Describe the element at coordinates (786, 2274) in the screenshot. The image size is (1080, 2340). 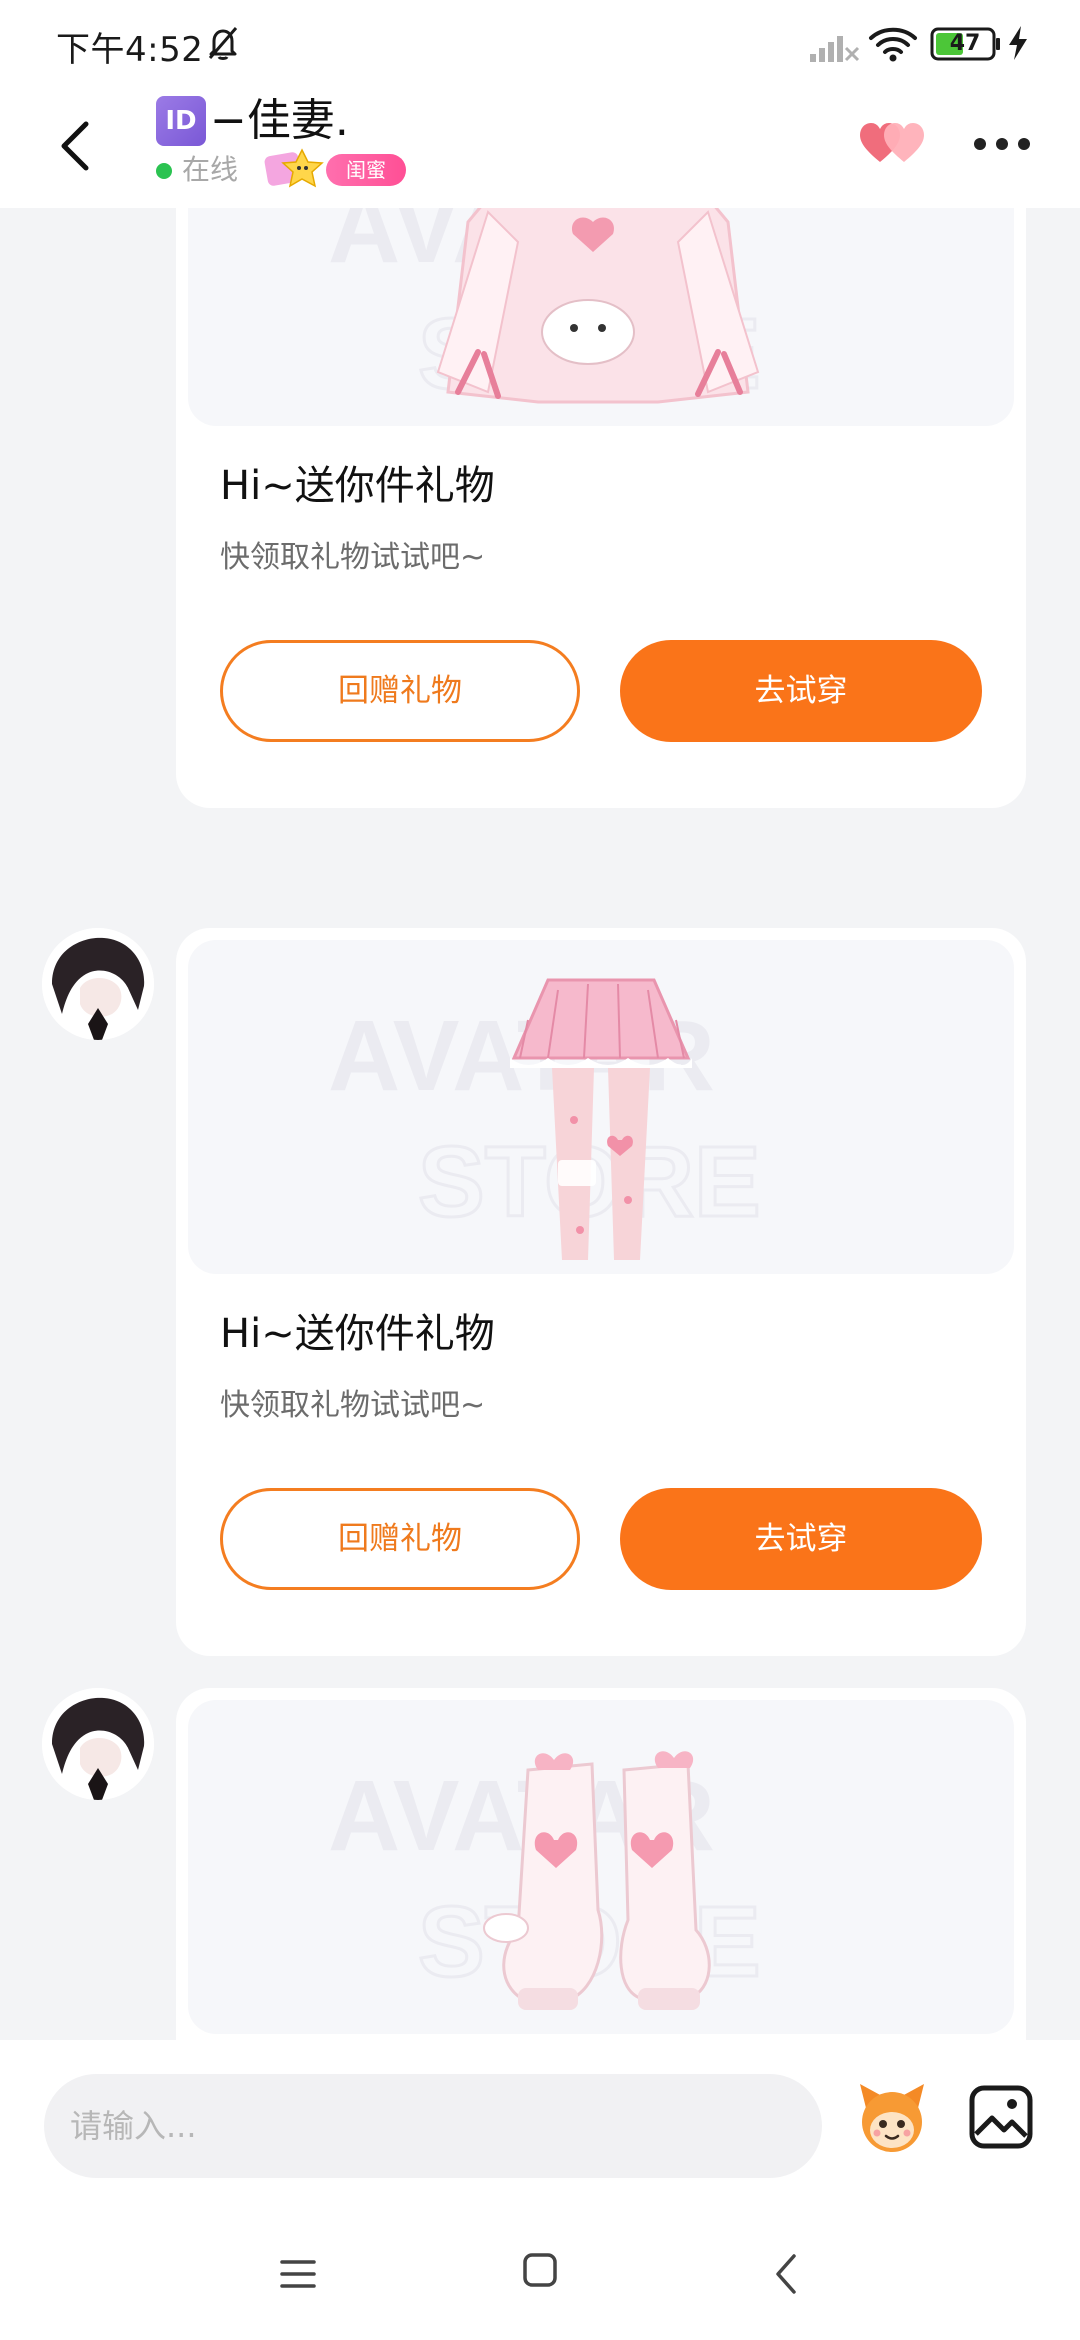
I see `nav-back-icon` at that location.